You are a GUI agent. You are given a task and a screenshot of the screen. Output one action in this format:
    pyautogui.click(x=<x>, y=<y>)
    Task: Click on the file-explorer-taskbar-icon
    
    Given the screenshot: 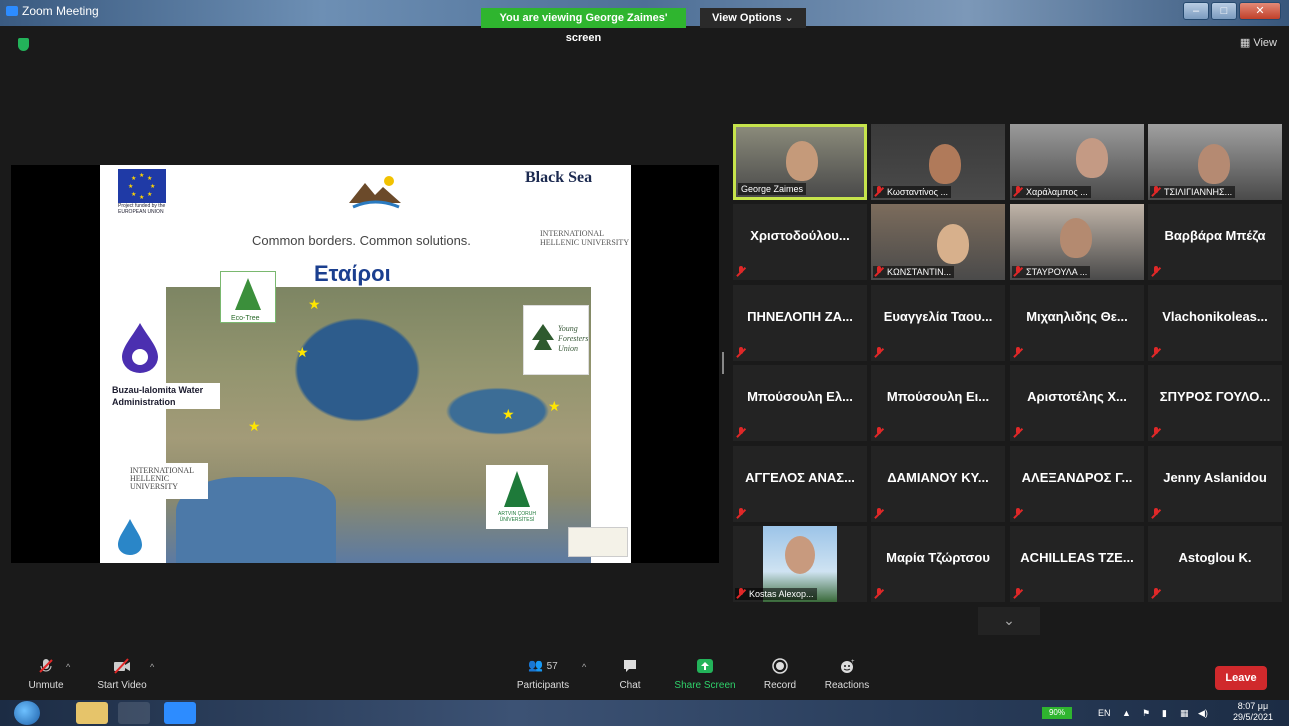 What is the action you would take?
    pyautogui.click(x=92, y=713)
    